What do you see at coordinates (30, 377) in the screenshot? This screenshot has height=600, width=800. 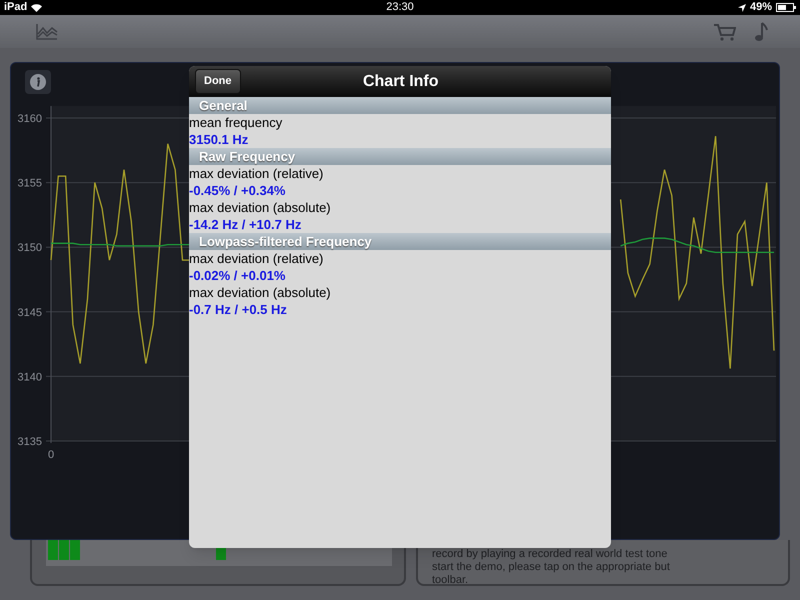 I see `y-tick-label: 3140` at bounding box center [30, 377].